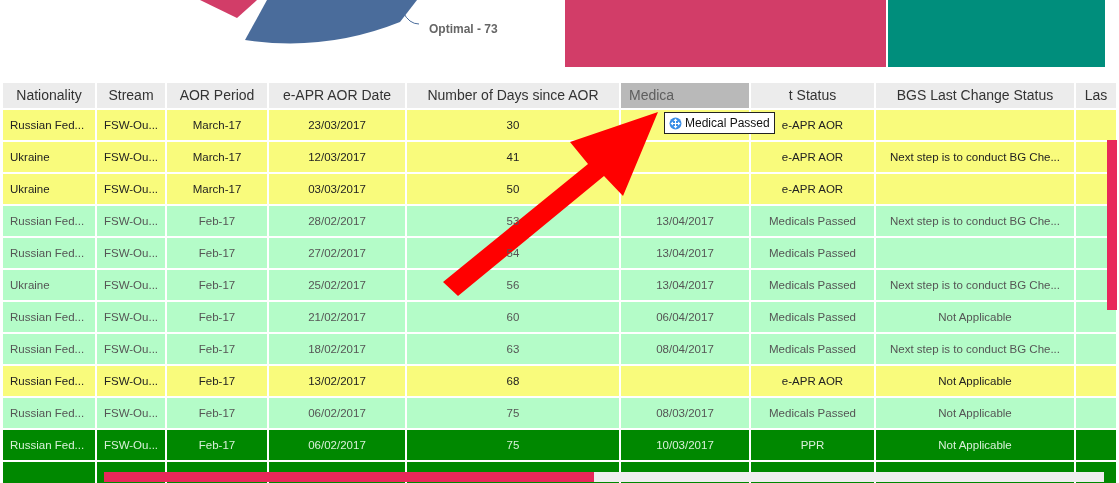  I want to click on column-header: BGS Last Change Status, so click(975, 95).